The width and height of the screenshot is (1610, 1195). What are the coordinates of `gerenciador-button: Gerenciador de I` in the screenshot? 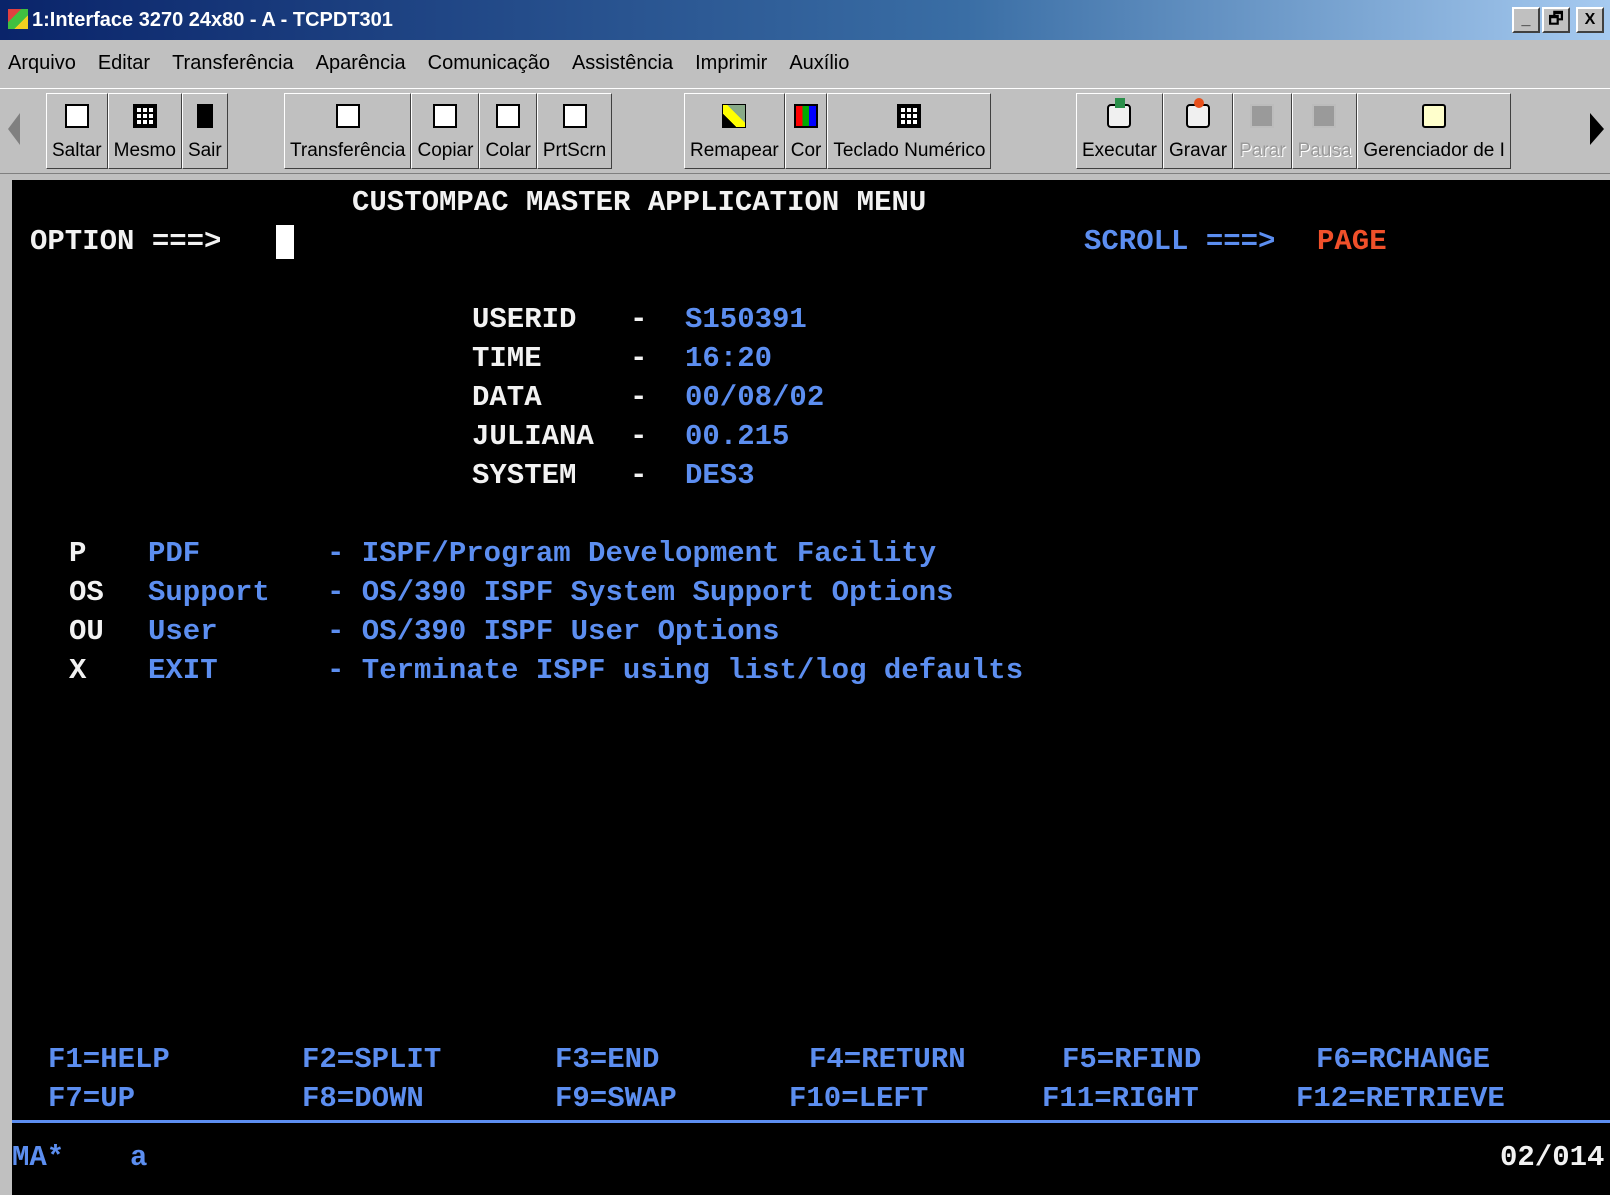 It's located at (1434, 131).